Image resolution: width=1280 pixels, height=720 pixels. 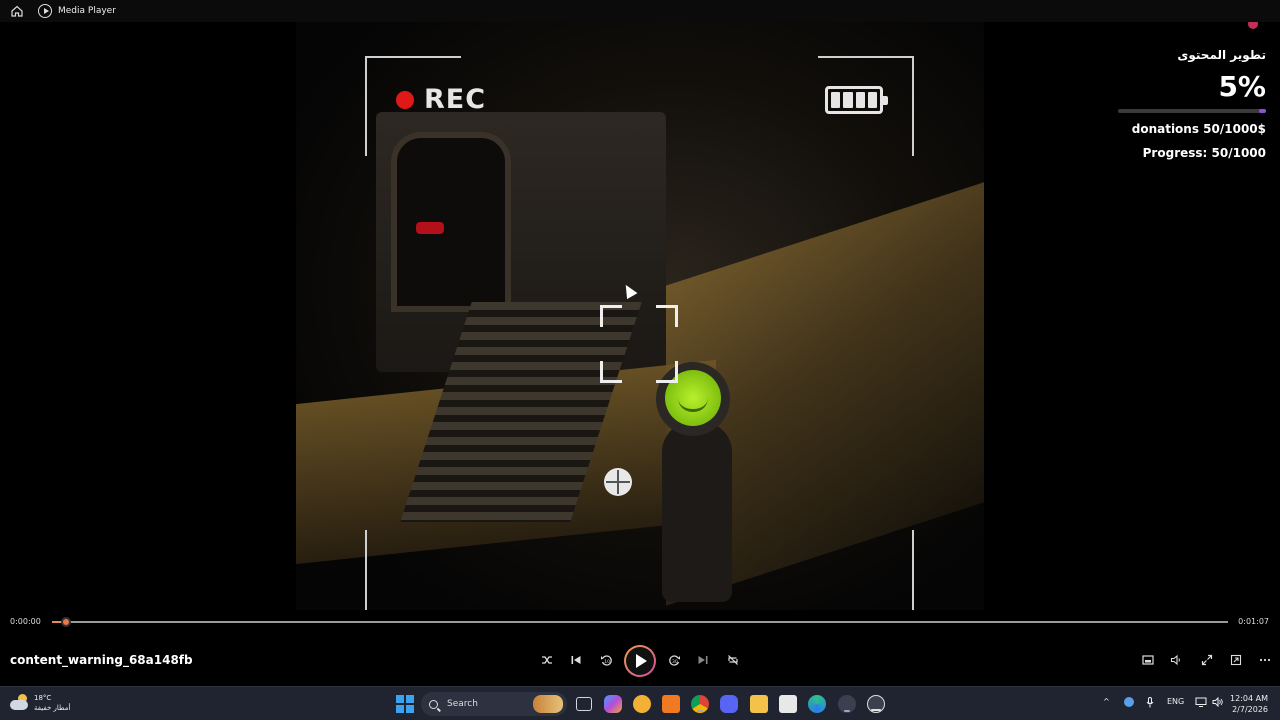 What do you see at coordinates (618, 482) in the screenshot?
I see `crosshair-icon` at bounding box center [618, 482].